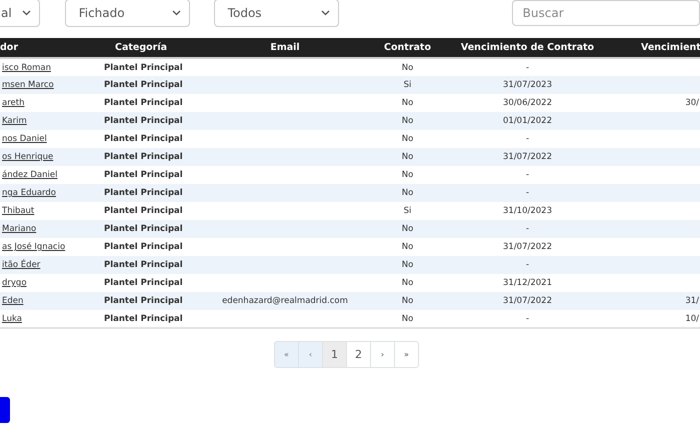 Image resolution: width=700 pixels, height=441 pixels. Describe the element at coordinates (527, 283) in the screenshot. I see `expiry-cell: 31/12/2021` at that location.